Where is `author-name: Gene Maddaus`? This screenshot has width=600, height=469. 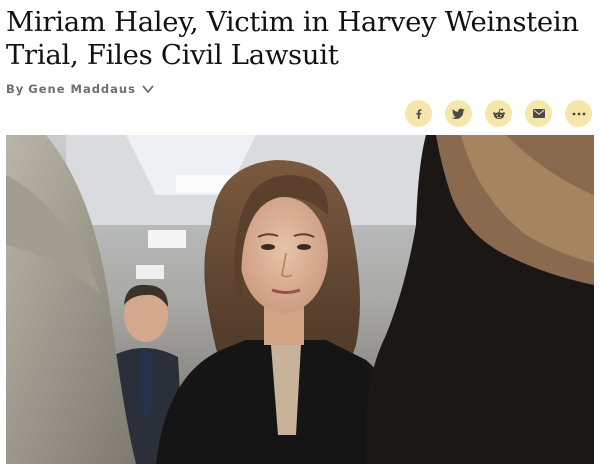 author-name: Gene Maddaus is located at coordinates (82, 89).